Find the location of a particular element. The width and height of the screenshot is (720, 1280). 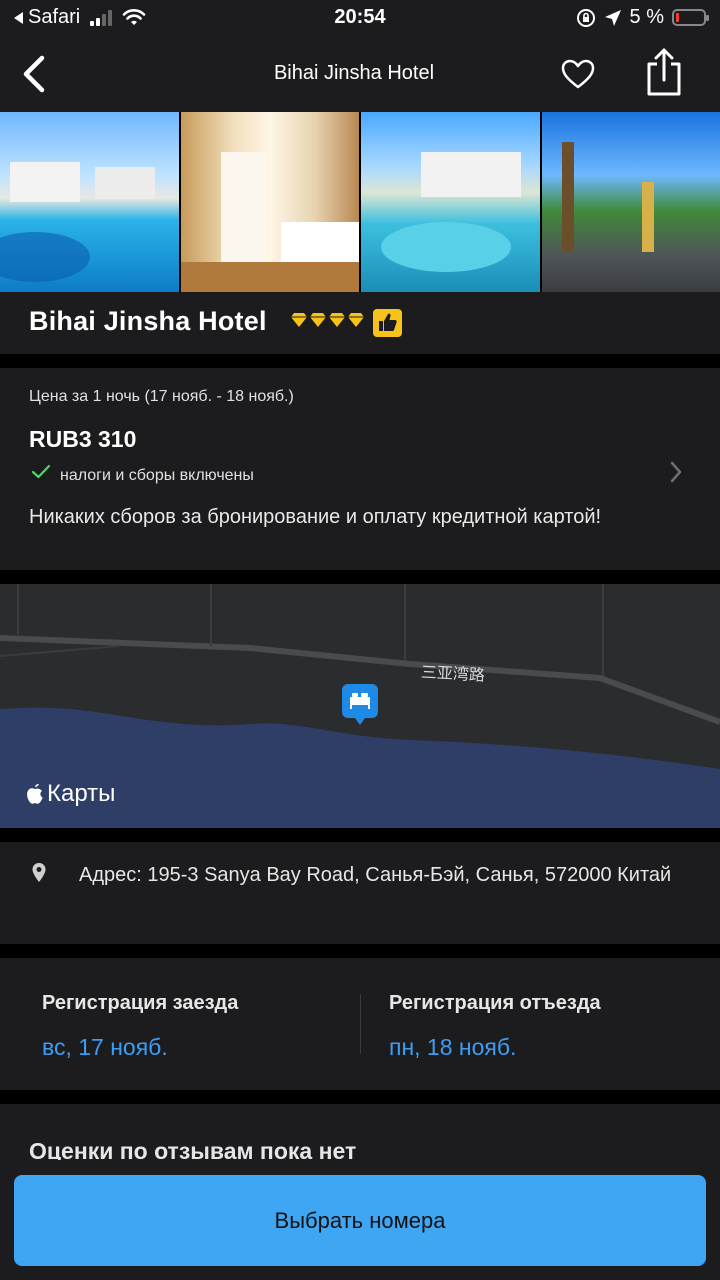

nav-title: Bihai Jinsha Hotel is located at coordinates (354, 73).